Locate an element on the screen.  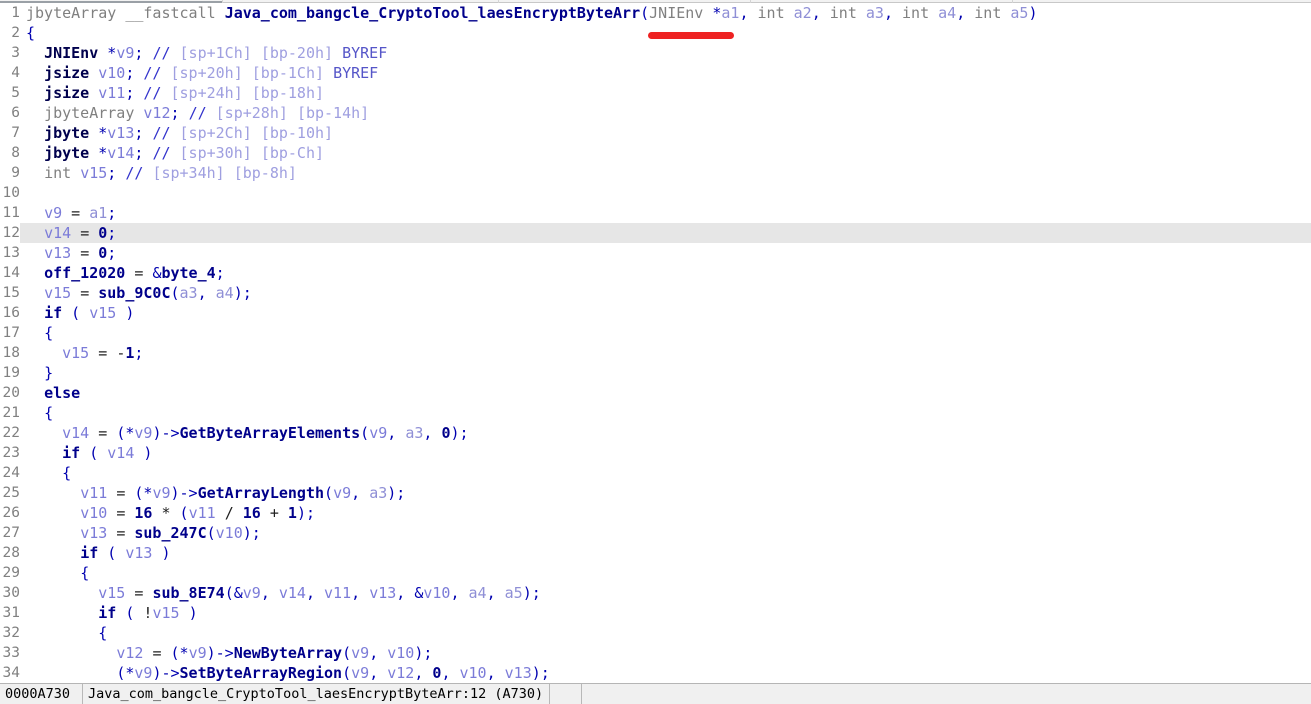
code-text: v15 = sub_9C0C(a3, a4); is located at coordinates (139, 293).